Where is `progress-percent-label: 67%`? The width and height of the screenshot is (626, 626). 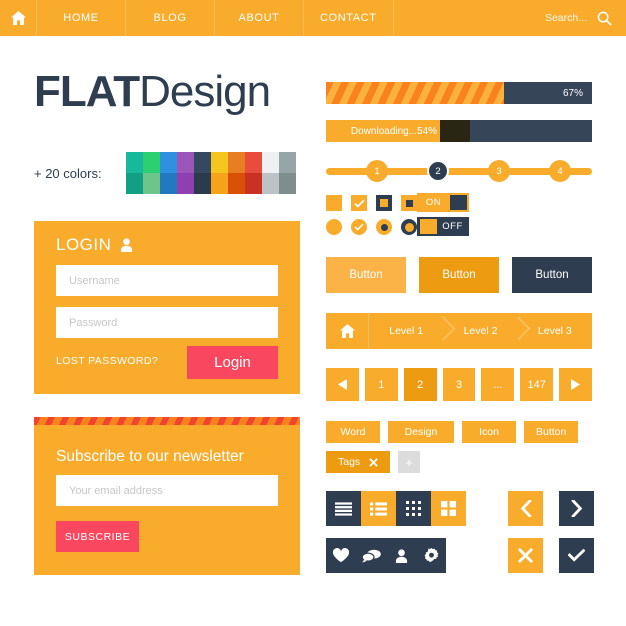
progress-percent-label: 67% is located at coordinates (572, 93).